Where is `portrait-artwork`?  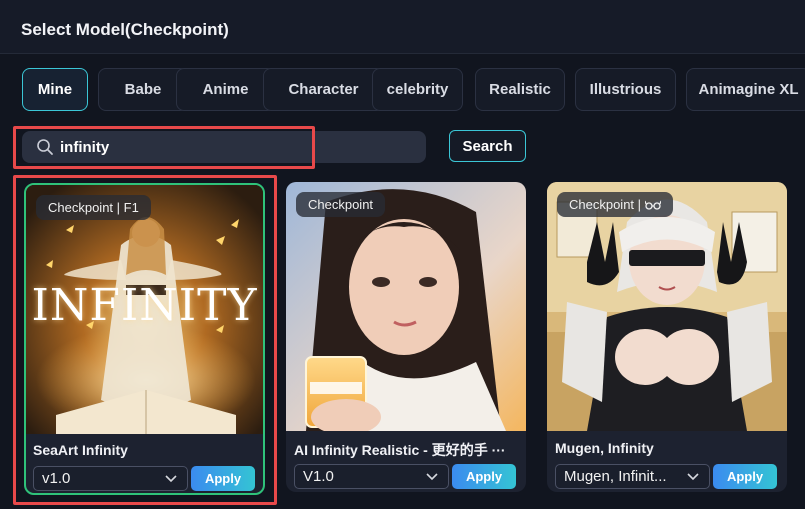 portrait-artwork is located at coordinates (406, 306).